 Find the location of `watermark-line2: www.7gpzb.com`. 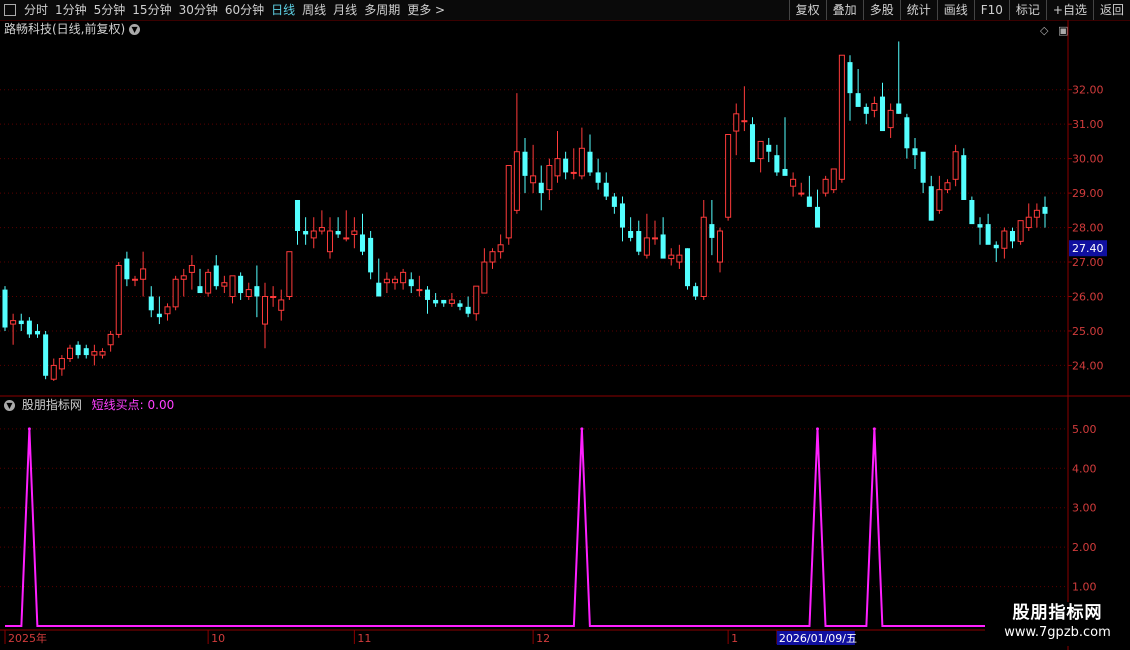

watermark-line2: www.7gpzb.com is located at coordinates (1057, 632).